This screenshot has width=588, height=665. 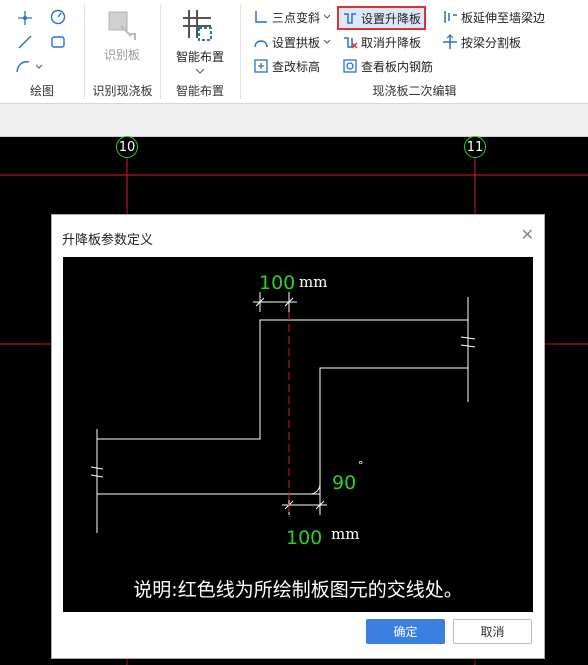 What do you see at coordinates (397, 66) in the screenshot?
I see `view-slab-rebar-label: 查看板内钢筋` at bounding box center [397, 66].